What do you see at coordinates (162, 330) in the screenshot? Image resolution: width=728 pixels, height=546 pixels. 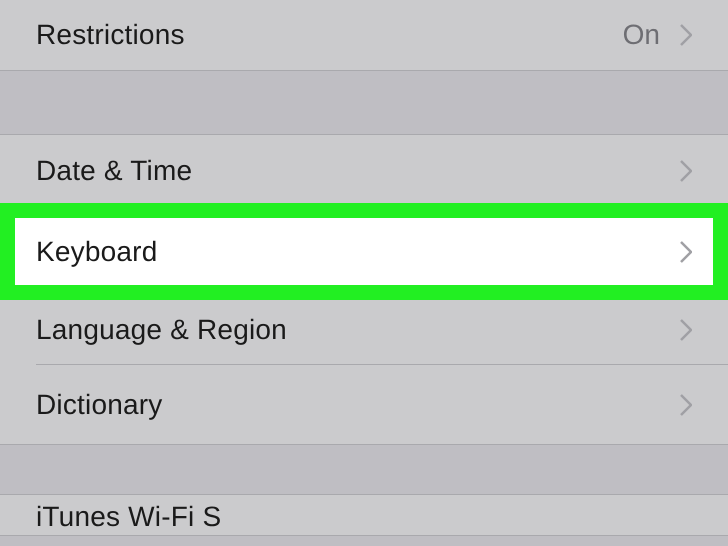 I see `row-label: Language & Region` at bounding box center [162, 330].